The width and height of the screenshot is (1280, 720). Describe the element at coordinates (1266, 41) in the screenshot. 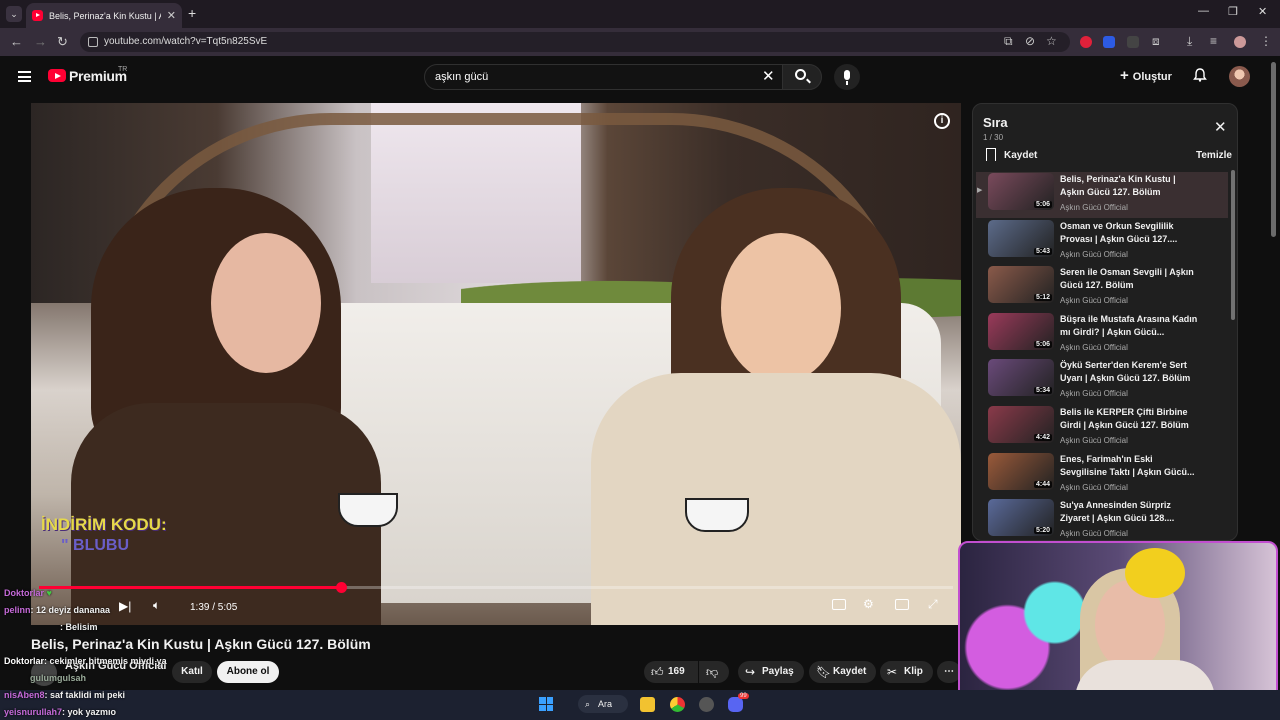

I see `browser-menu-icon: ⋮` at that location.